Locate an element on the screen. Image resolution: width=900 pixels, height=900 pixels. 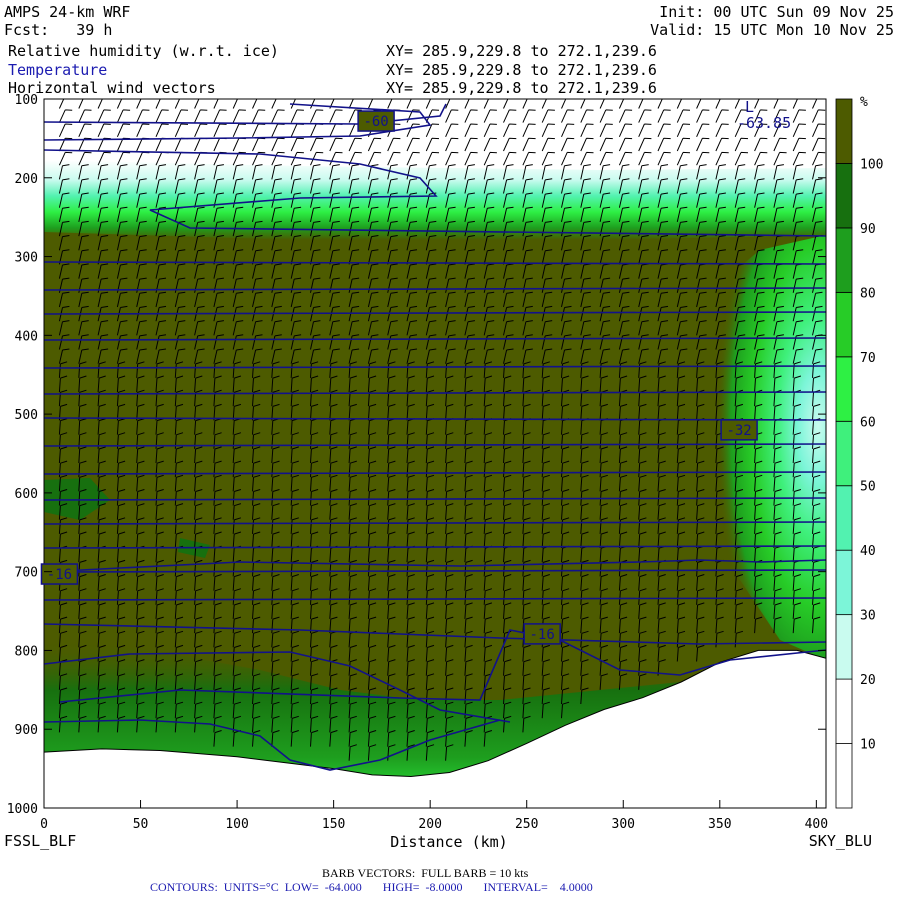
x-tick-label: 150 is located at coordinates (333, 824).